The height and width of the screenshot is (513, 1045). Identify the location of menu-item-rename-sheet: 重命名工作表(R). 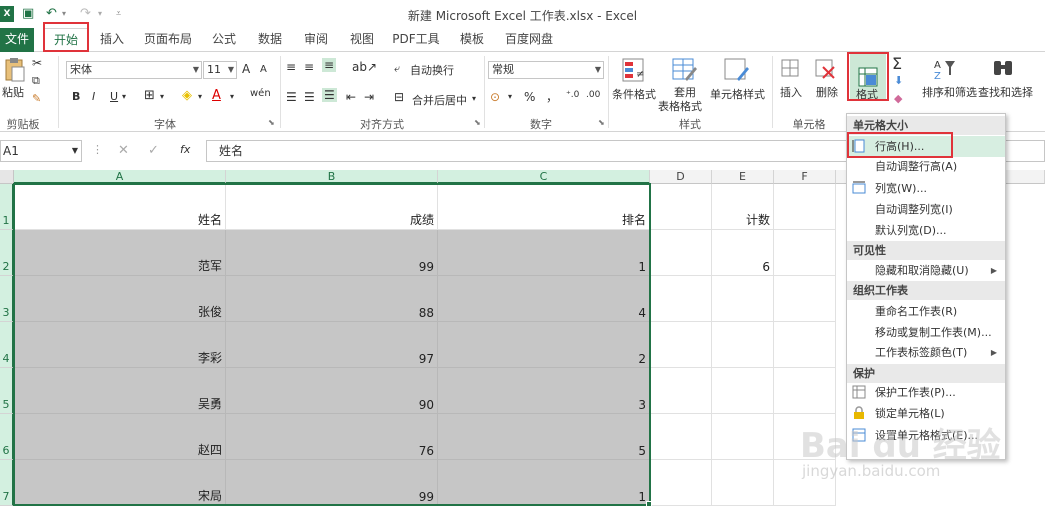
(926, 311).